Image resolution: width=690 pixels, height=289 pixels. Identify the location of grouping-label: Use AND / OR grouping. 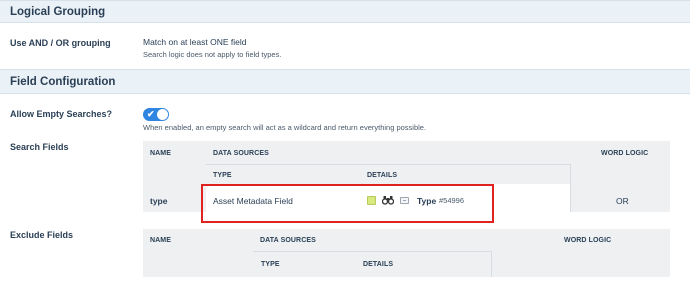
(60, 43).